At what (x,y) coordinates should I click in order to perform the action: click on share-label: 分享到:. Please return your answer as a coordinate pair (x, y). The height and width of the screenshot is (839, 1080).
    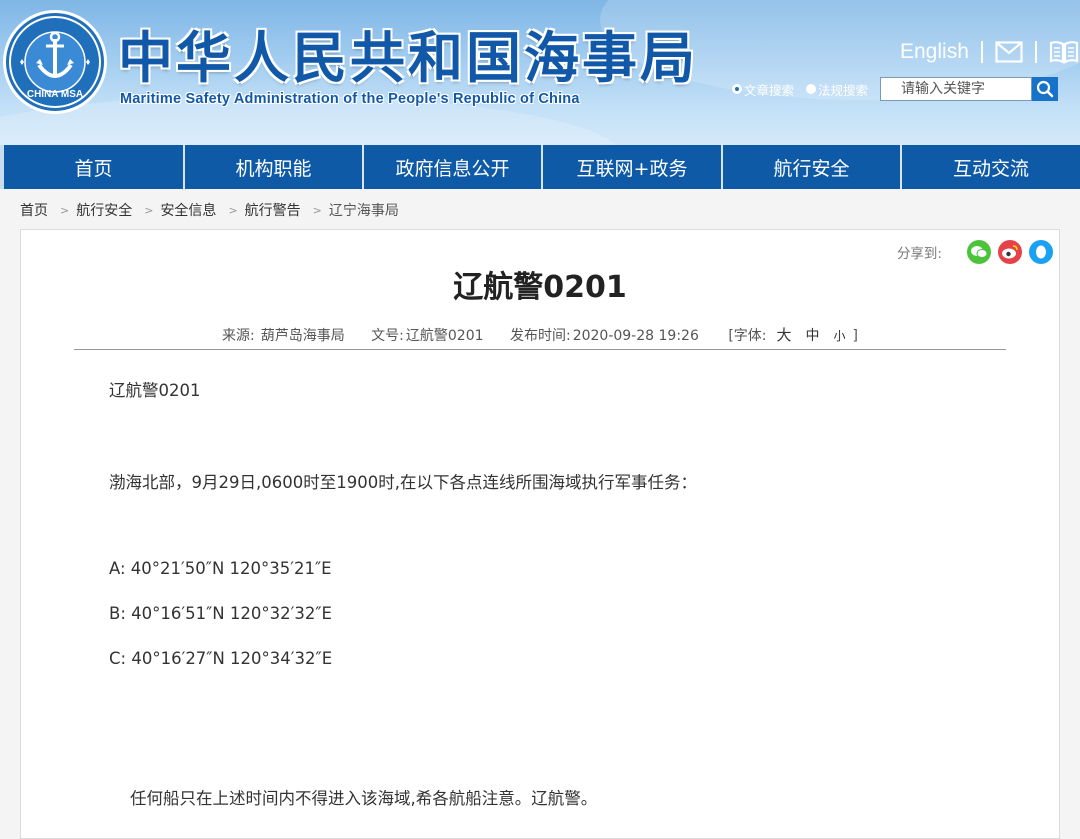
    Looking at the image, I should click on (919, 254).